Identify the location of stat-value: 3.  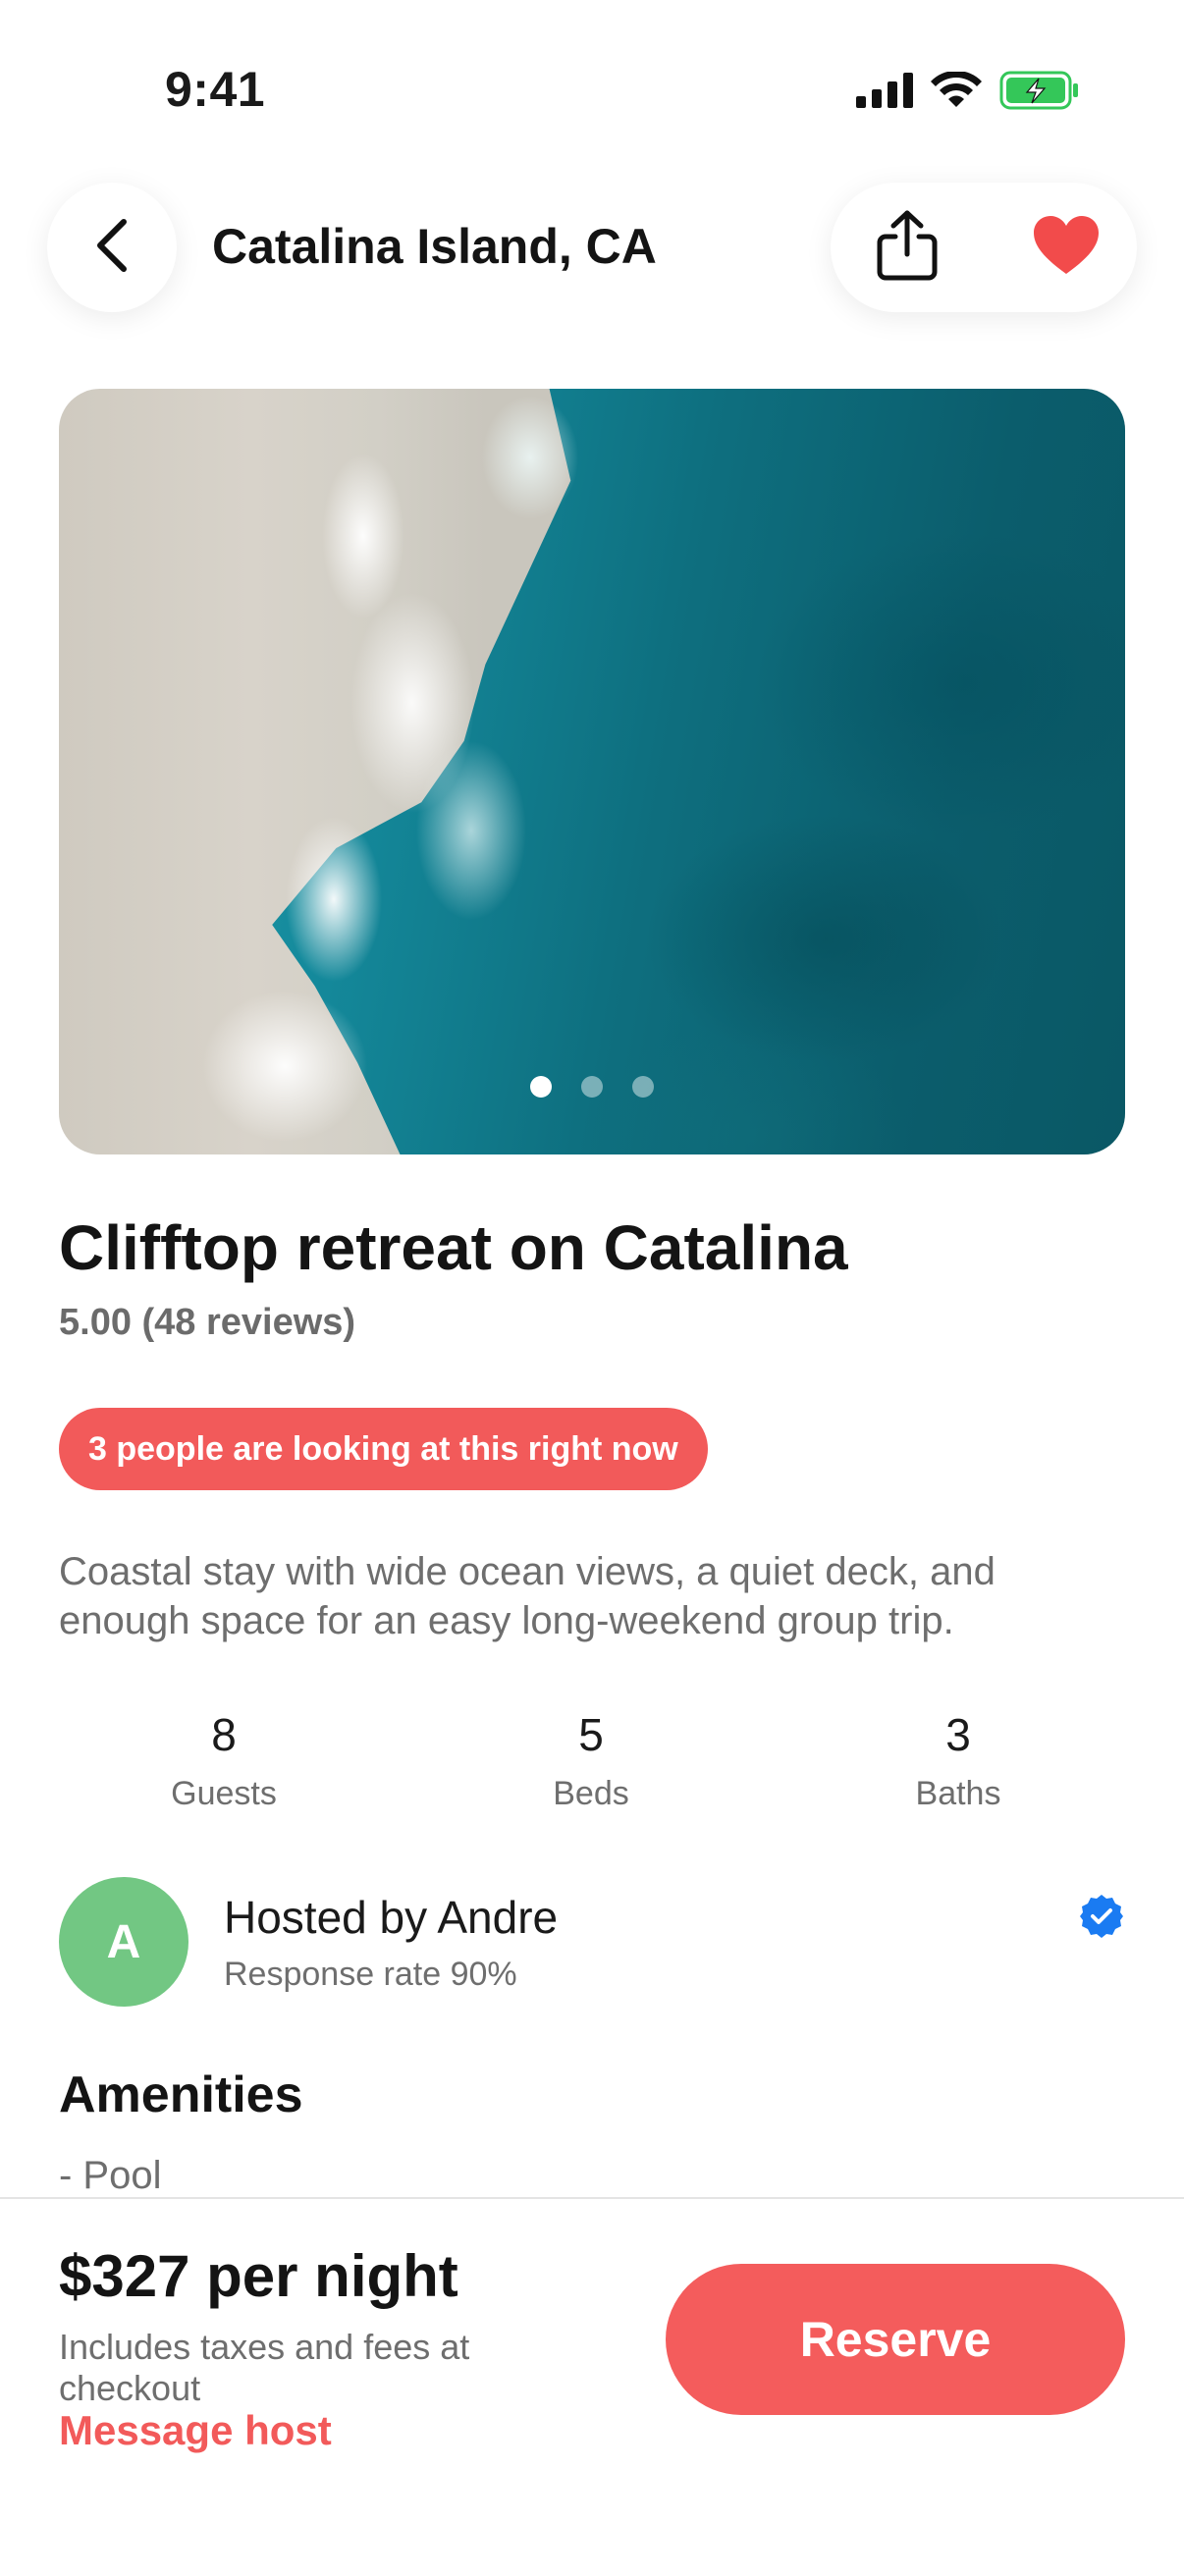
(958, 1734).